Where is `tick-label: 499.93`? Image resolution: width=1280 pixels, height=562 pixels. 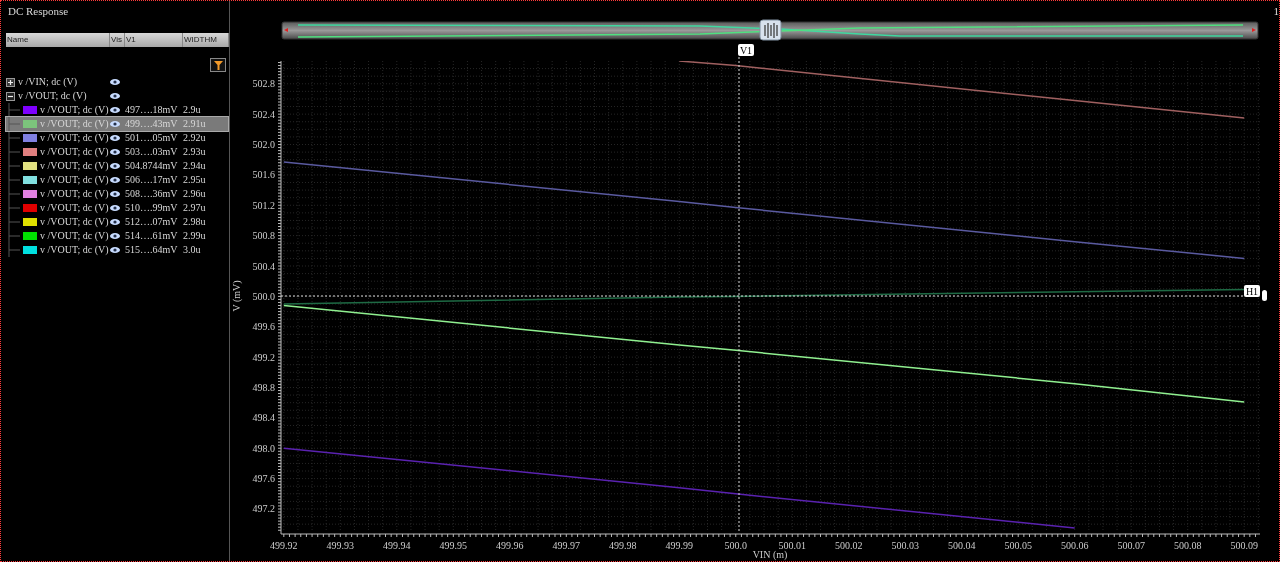
tick-label: 499.93 is located at coordinates (340, 545).